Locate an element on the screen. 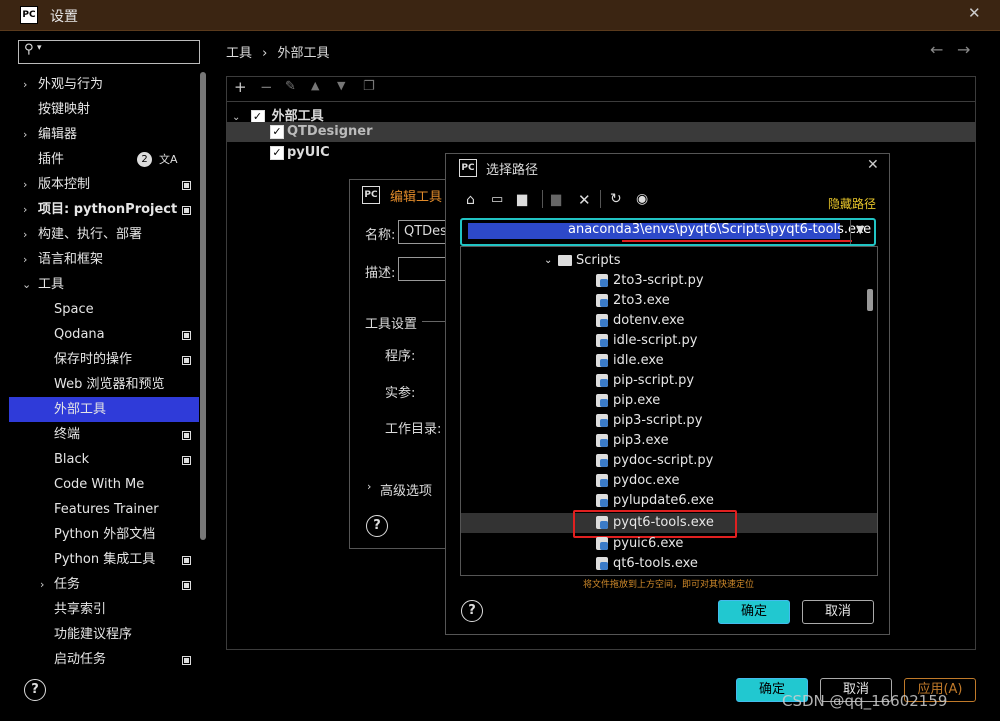 This screenshot has width=1000, height=721. back-arrow-icon: ← is located at coordinates (936, 49).